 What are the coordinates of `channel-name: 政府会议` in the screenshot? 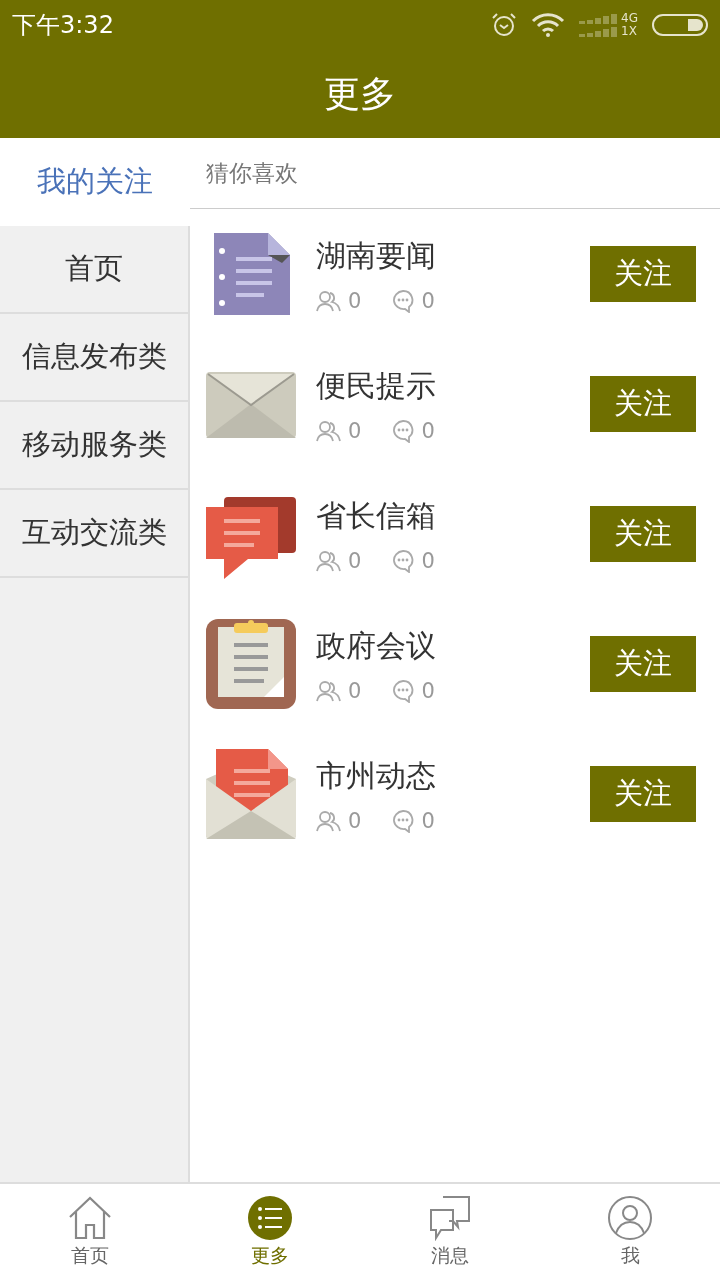 It's located at (376, 645).